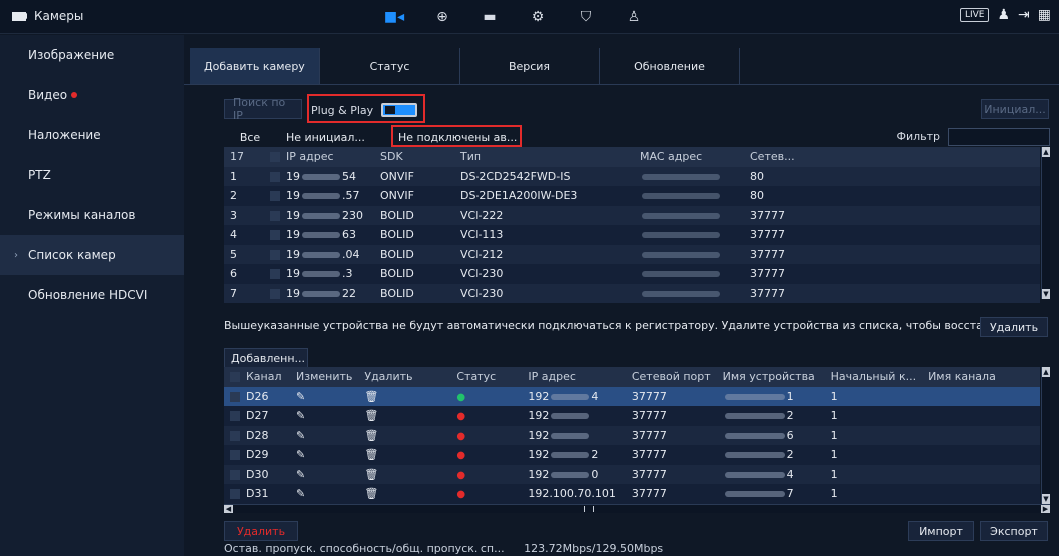 Image resolution: width=1059 pixels, height=556 pixels. I want to click on storage-icon: ▬, so click(490, 17).